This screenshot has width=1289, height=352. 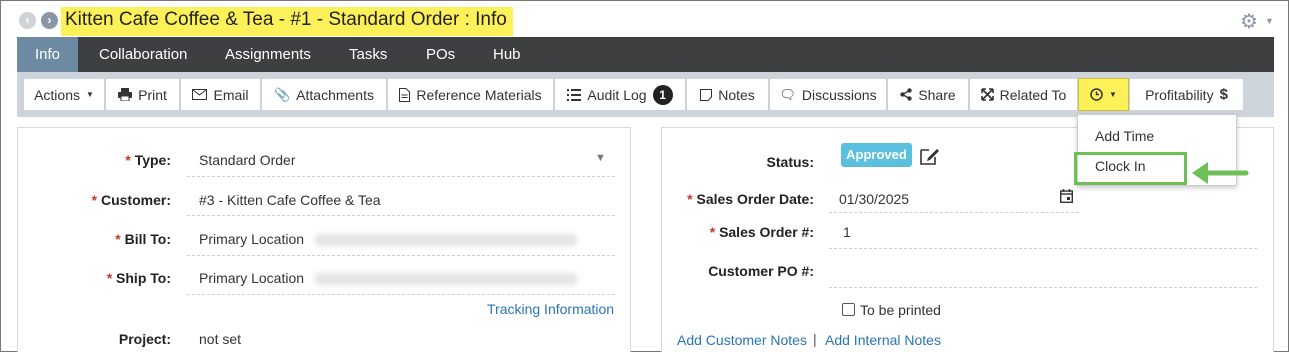 What do you see at coordinates (736, 94) in the screenshot?
I see `notes-label: Notes` at bounding box center [736, 94].